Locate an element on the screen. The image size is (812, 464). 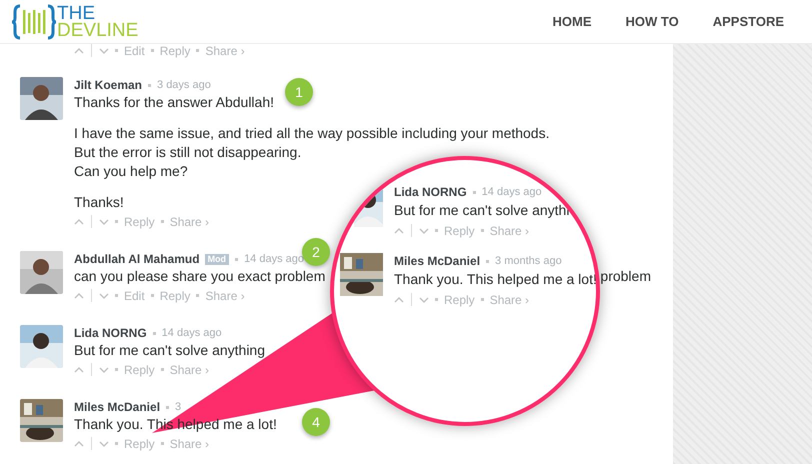
step-badge: 1 is located at coordinates (299, 92).